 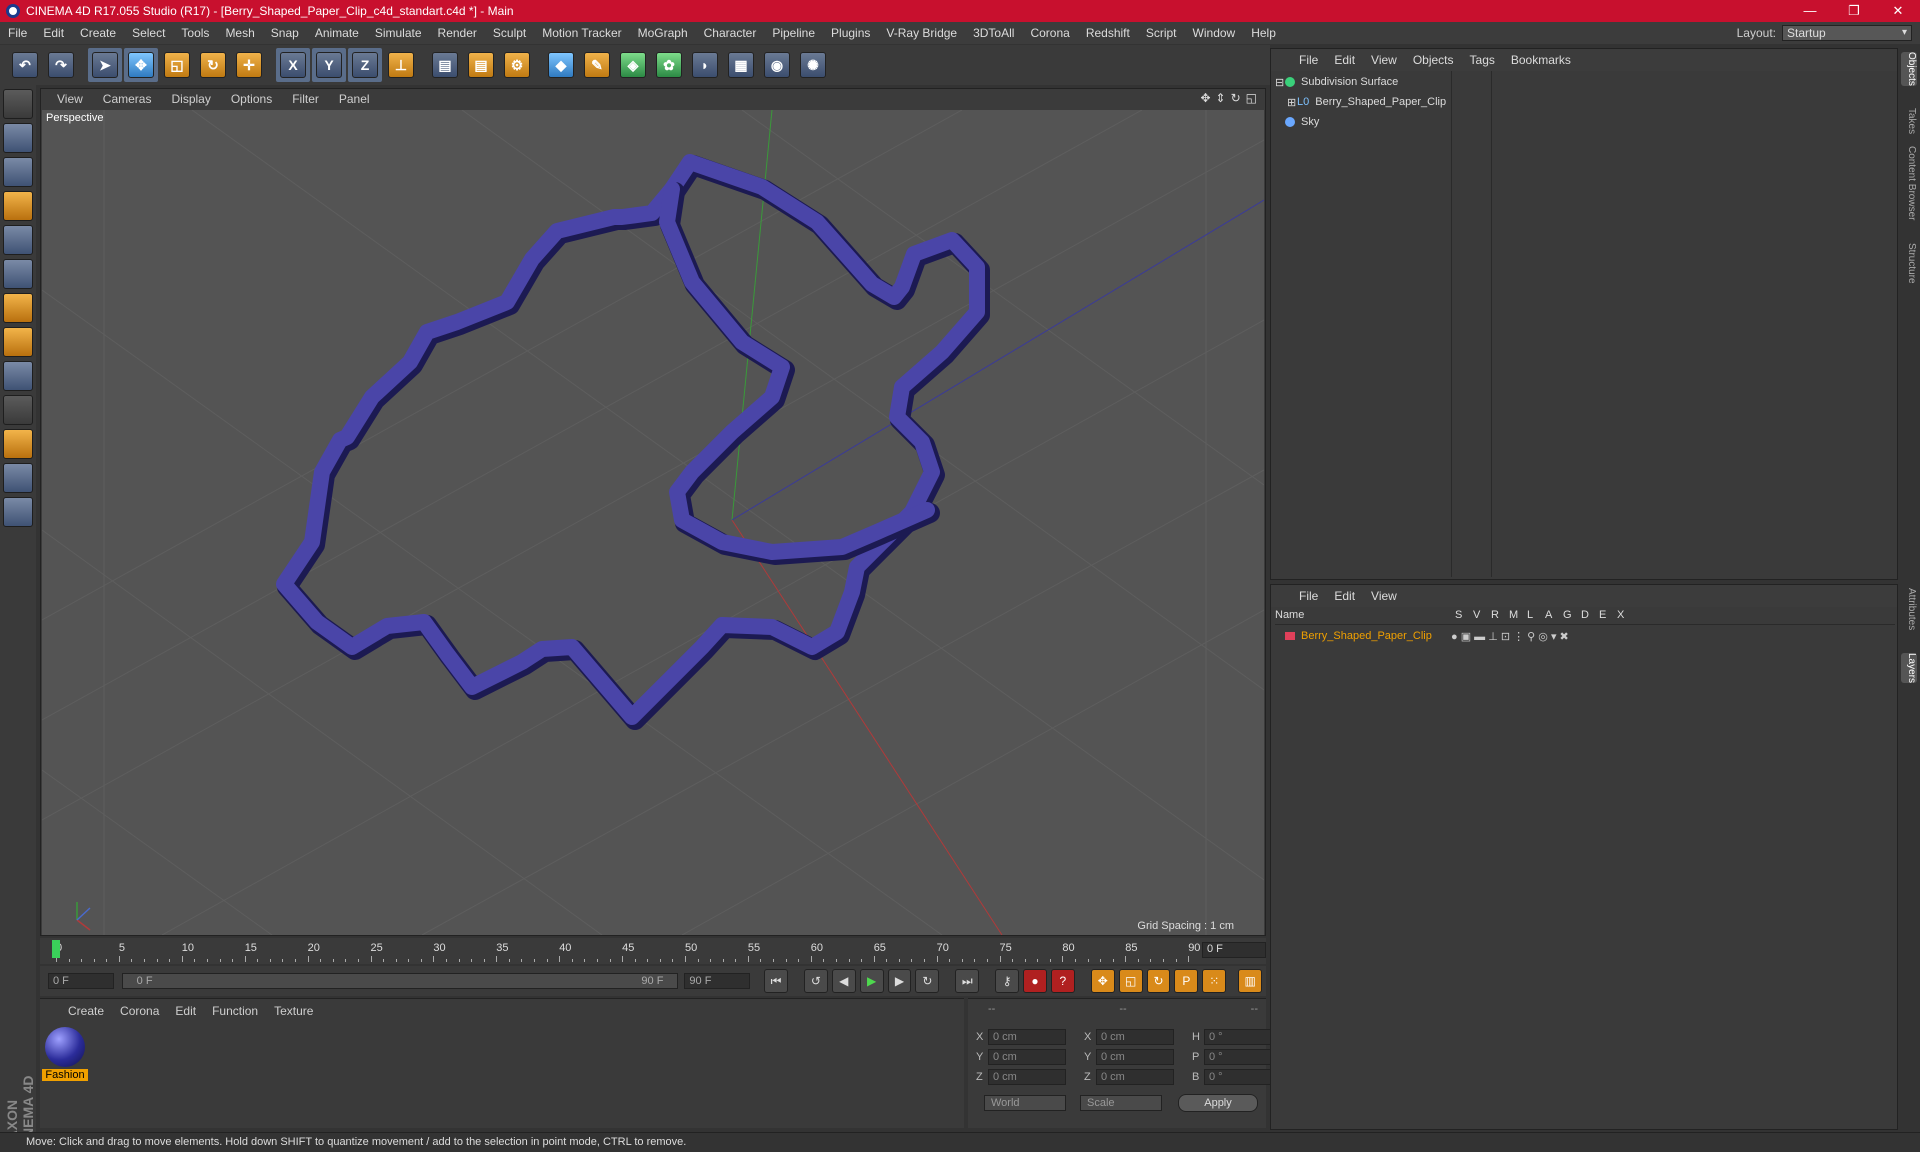 I want to click on mograph-cloner-button: ✿, so click(x=669, y=65).